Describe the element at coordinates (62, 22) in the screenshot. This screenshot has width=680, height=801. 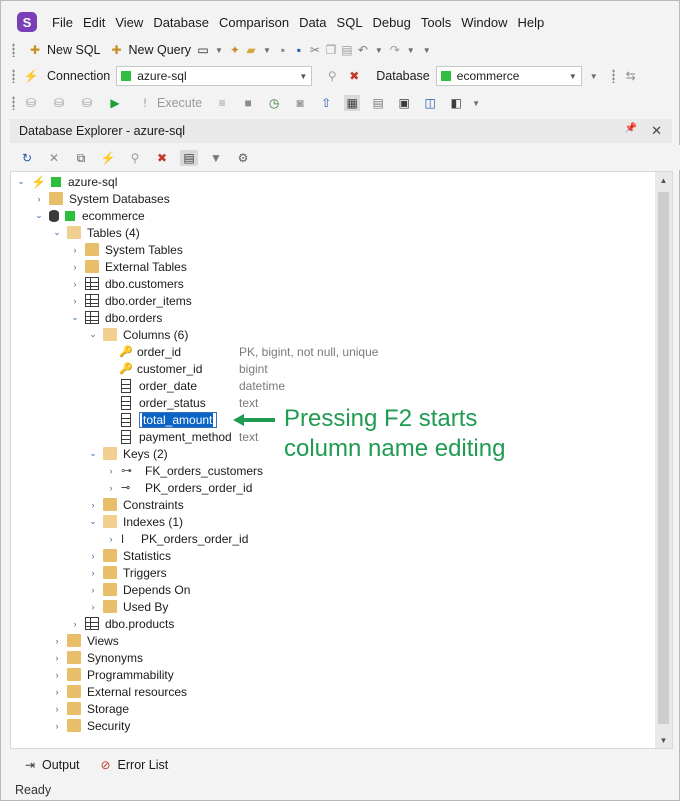
I see `menu-file: File` at that location.